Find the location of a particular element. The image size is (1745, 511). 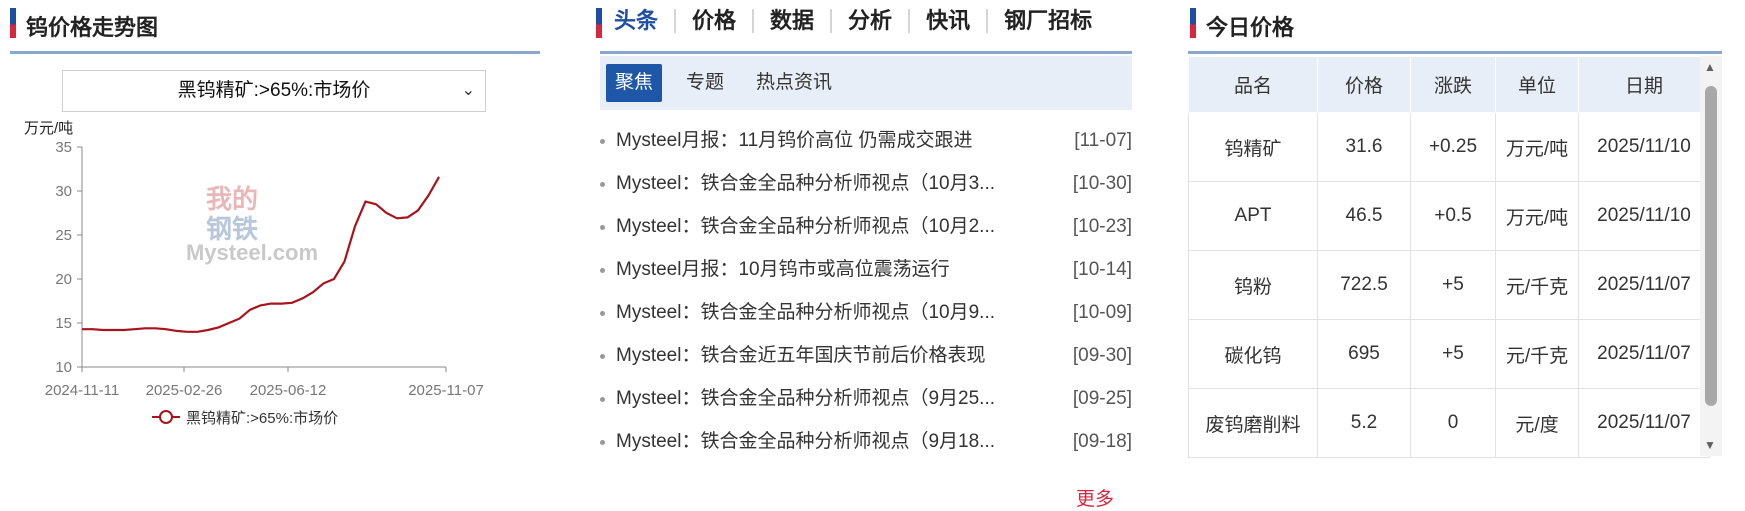

watermark-text: 我的 is located at coordinates (232, 199).